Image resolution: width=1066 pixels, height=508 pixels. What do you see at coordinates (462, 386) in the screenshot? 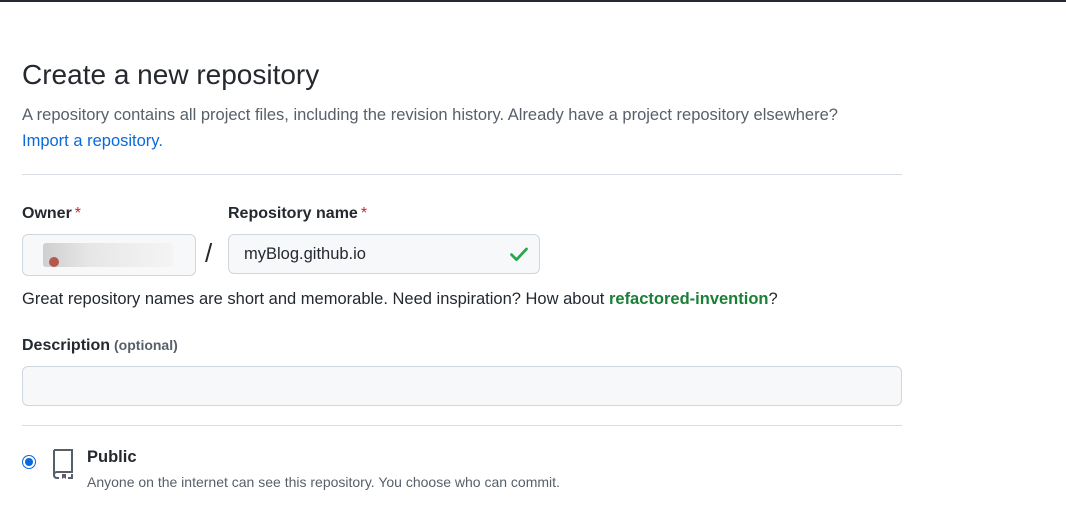
I see `description-input` at bounding box center [462, 386].